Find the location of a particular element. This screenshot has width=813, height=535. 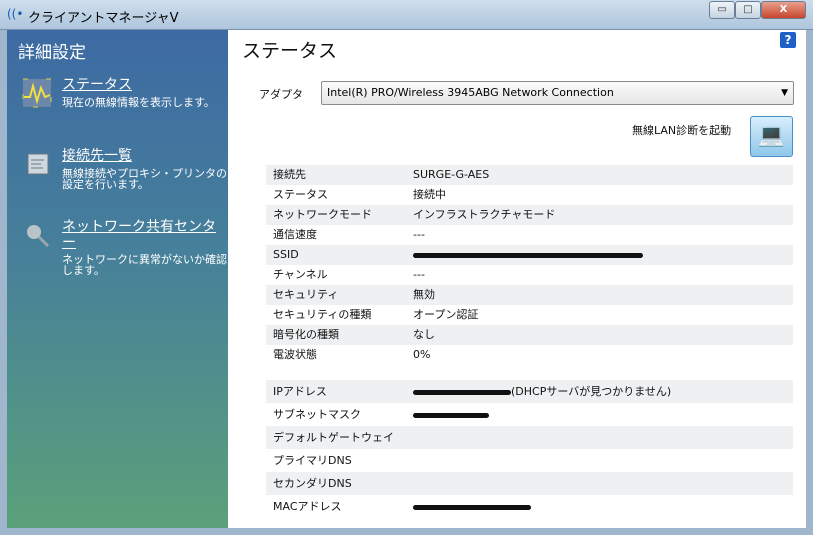

row-value: 無効 is located at coordinates (424, 295).